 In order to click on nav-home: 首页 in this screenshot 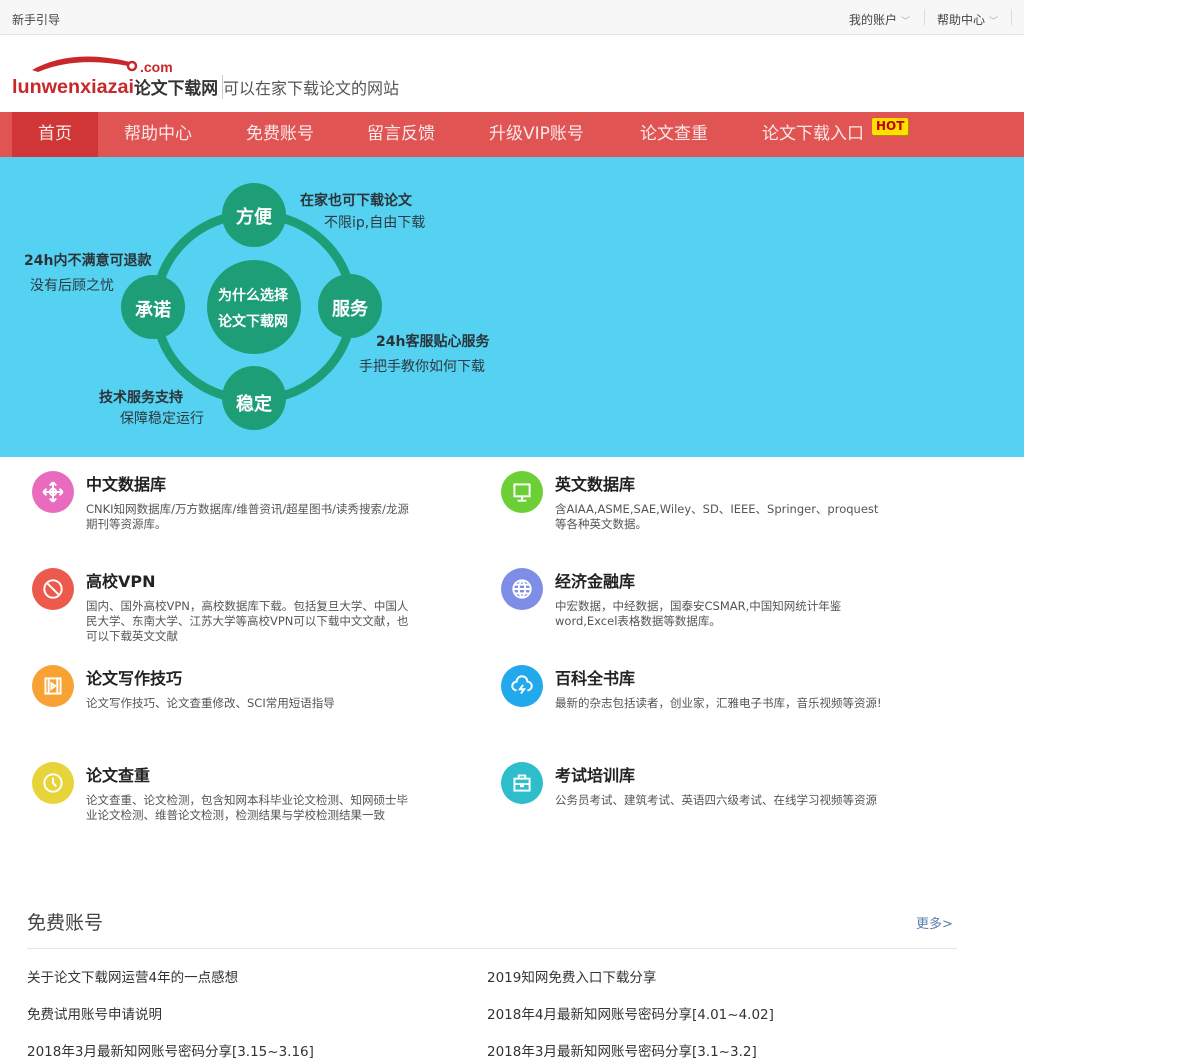, I will do `click(55, 134)`.